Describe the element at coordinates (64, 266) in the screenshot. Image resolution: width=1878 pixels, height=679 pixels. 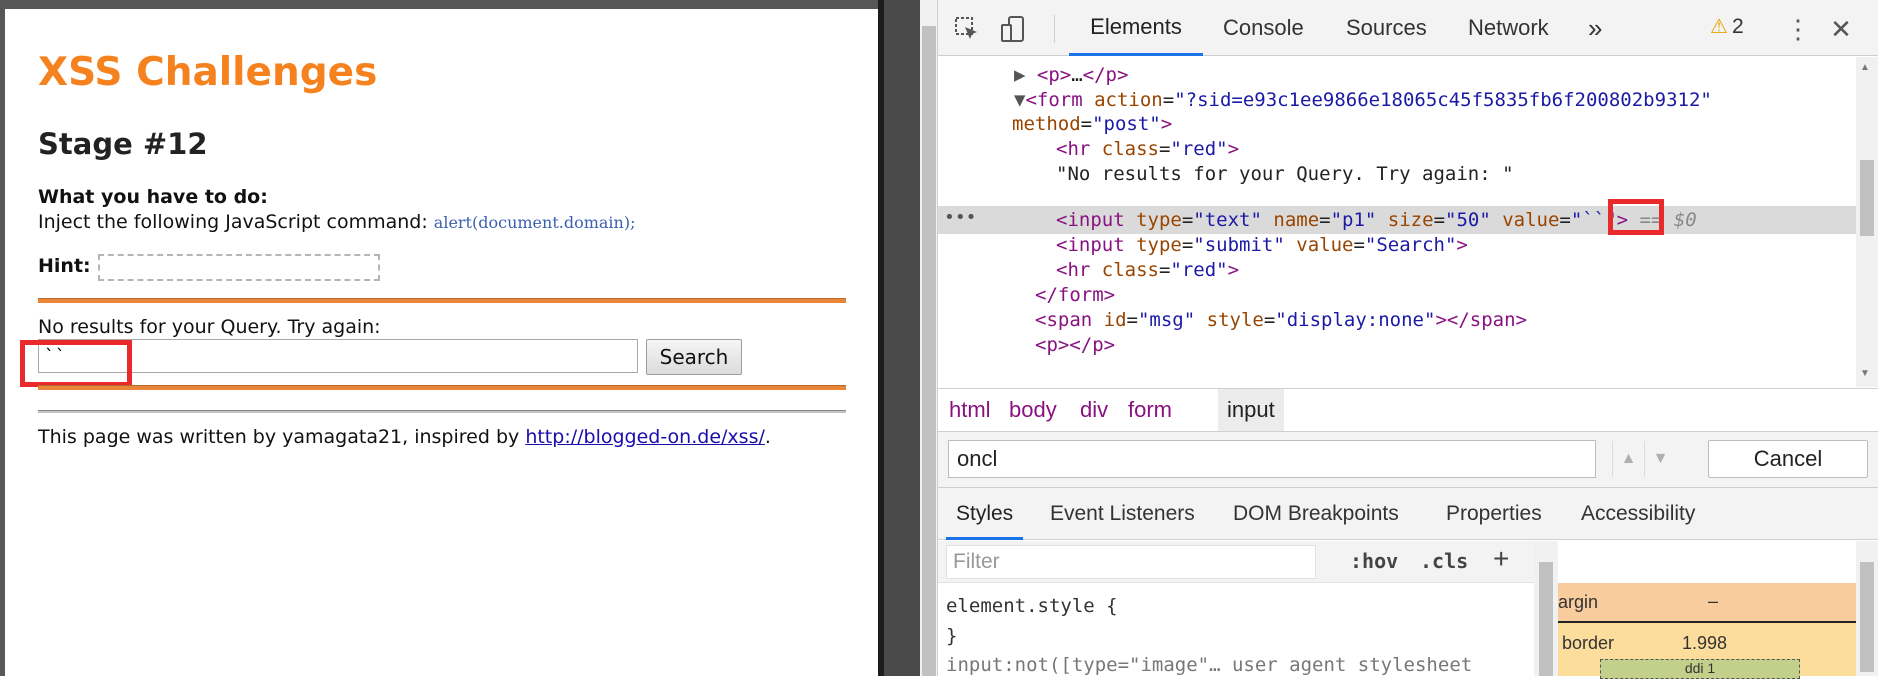
I see `hint-label: Hint:` at that location.